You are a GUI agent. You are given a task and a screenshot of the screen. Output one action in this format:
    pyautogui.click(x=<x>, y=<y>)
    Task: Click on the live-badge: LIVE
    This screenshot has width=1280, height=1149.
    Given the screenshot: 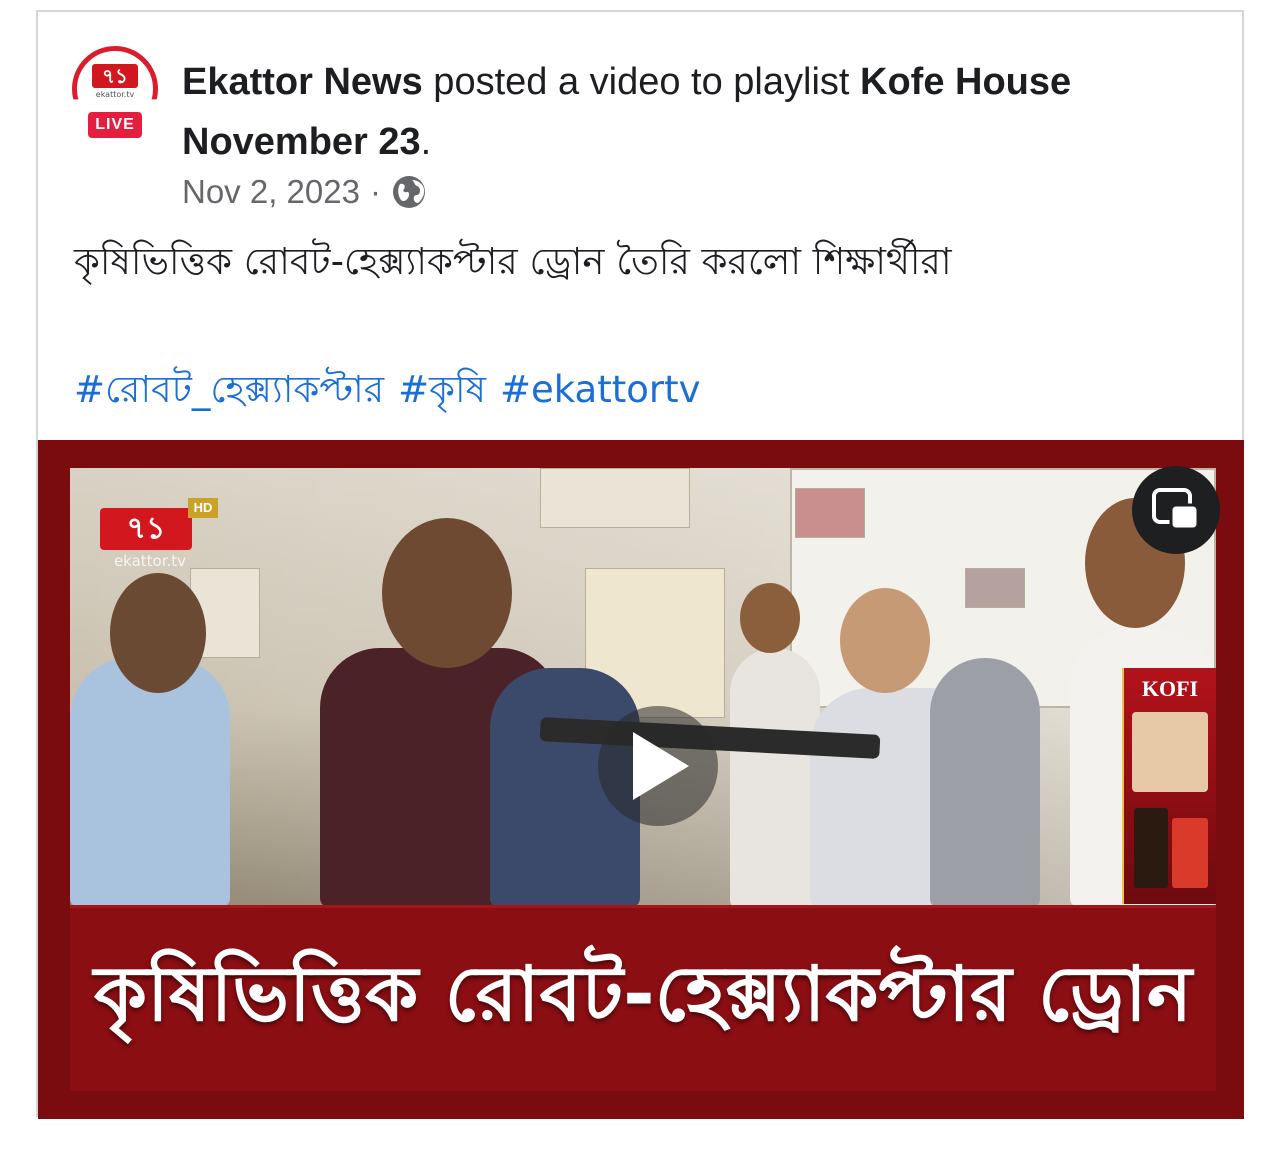 What is the action you would take?
    pyautogui.click(x=115, y=125)
    